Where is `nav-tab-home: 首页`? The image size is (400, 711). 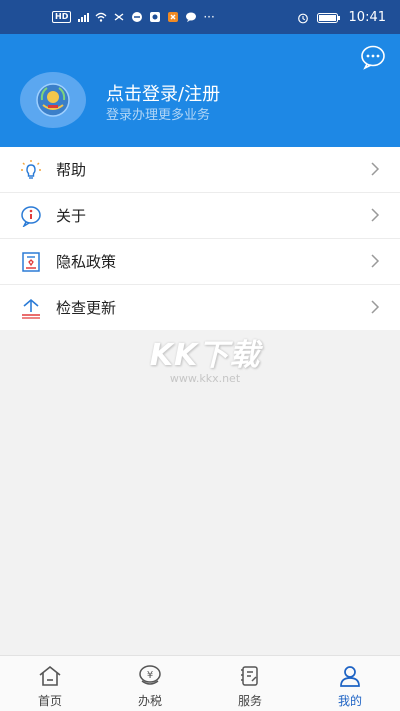
nav-tab-home: 首页 is located at coordinates (50, 683).